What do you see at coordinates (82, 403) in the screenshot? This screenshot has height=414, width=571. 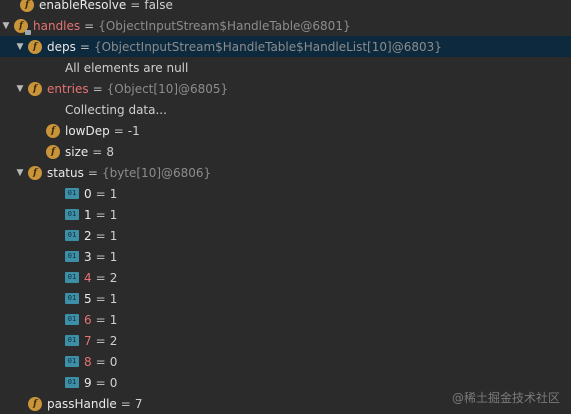 I see `variable-name: passHandle` at bounding box center [82, 403].